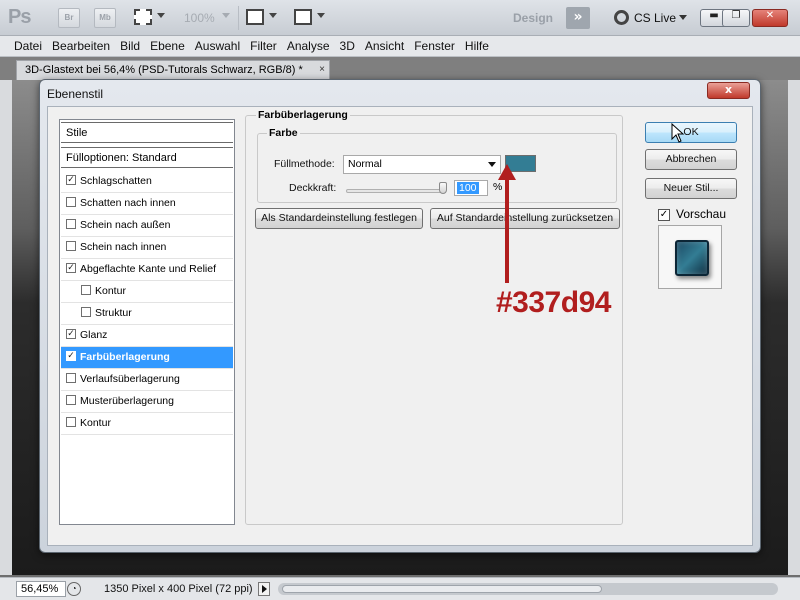  What do you see at coordinates (690, 257) in the screenshot?
I see `style-preview` at bounding box center [690, 257].